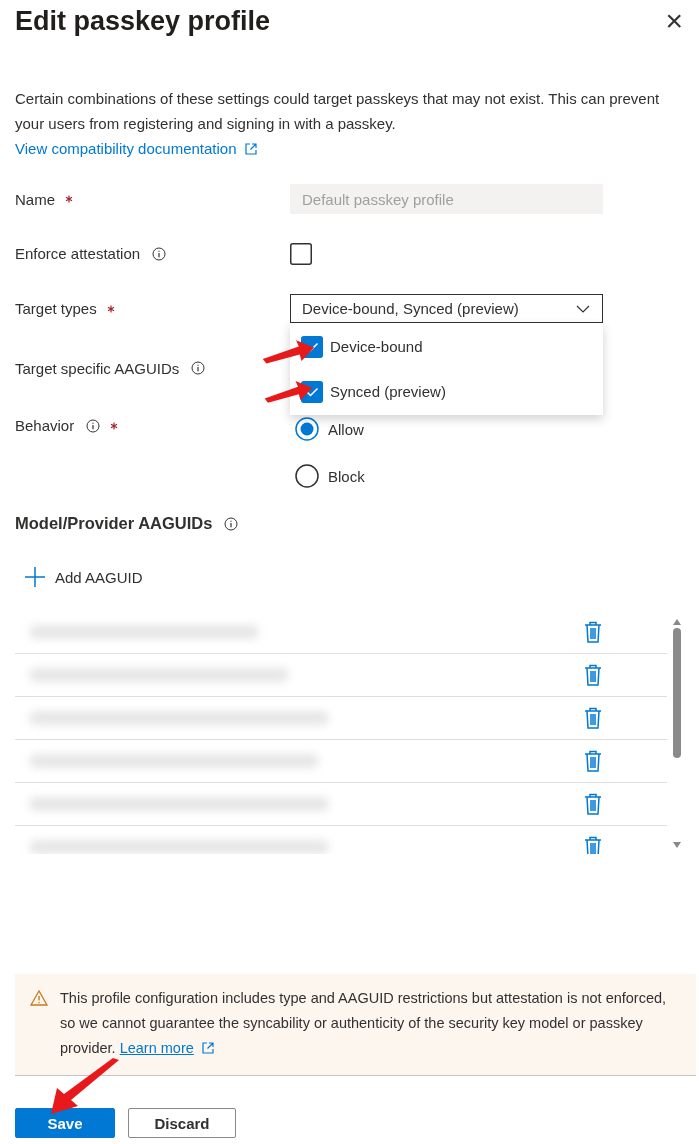 The image size is (699, 1144). What do you see at coordinates (301, 253) in the screenshot?
I see `checkbox` at bounding box center [301, 253].